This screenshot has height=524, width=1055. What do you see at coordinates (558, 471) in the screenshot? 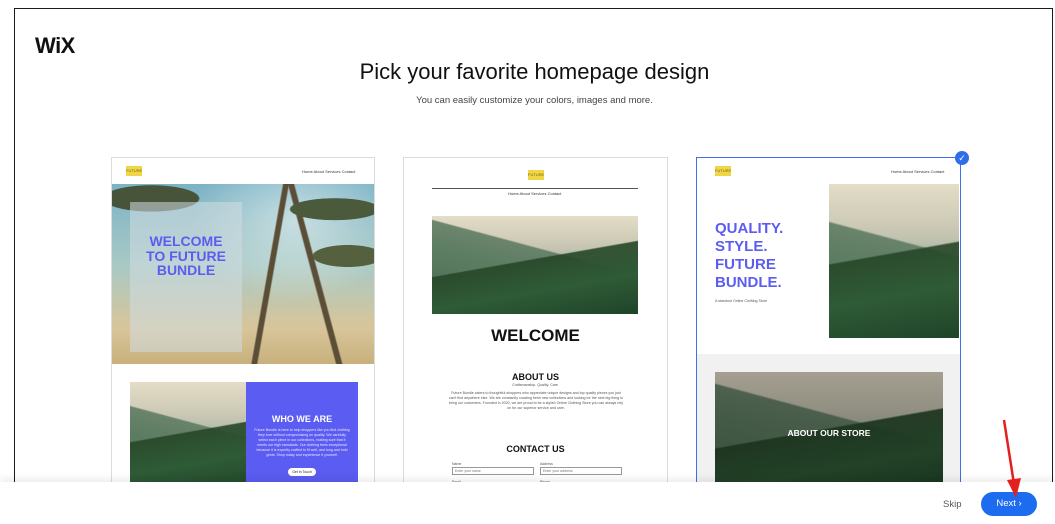
I see `field-placeholder: Enter your address` at bounding box center [558, 471].